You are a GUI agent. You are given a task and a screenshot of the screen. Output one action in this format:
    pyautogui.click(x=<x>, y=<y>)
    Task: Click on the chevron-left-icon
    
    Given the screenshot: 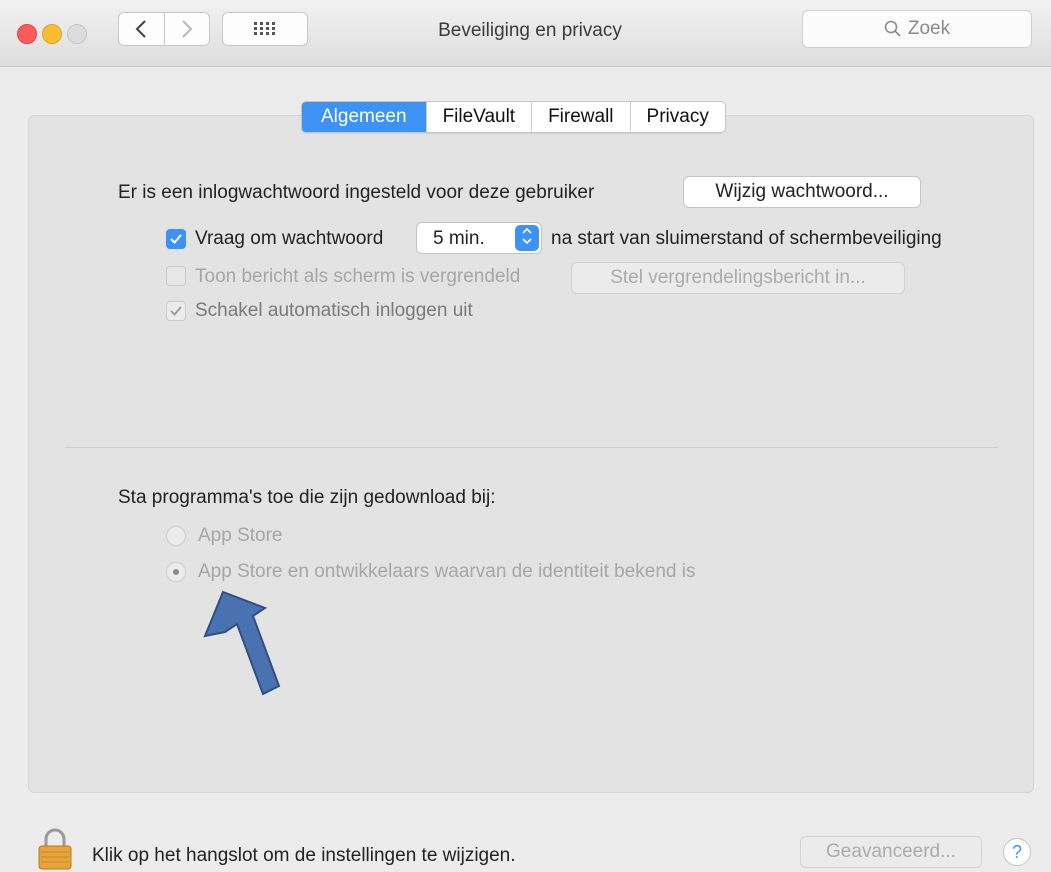 What is the action you would take?
    pyautogui.click(x=140, y=29)
    